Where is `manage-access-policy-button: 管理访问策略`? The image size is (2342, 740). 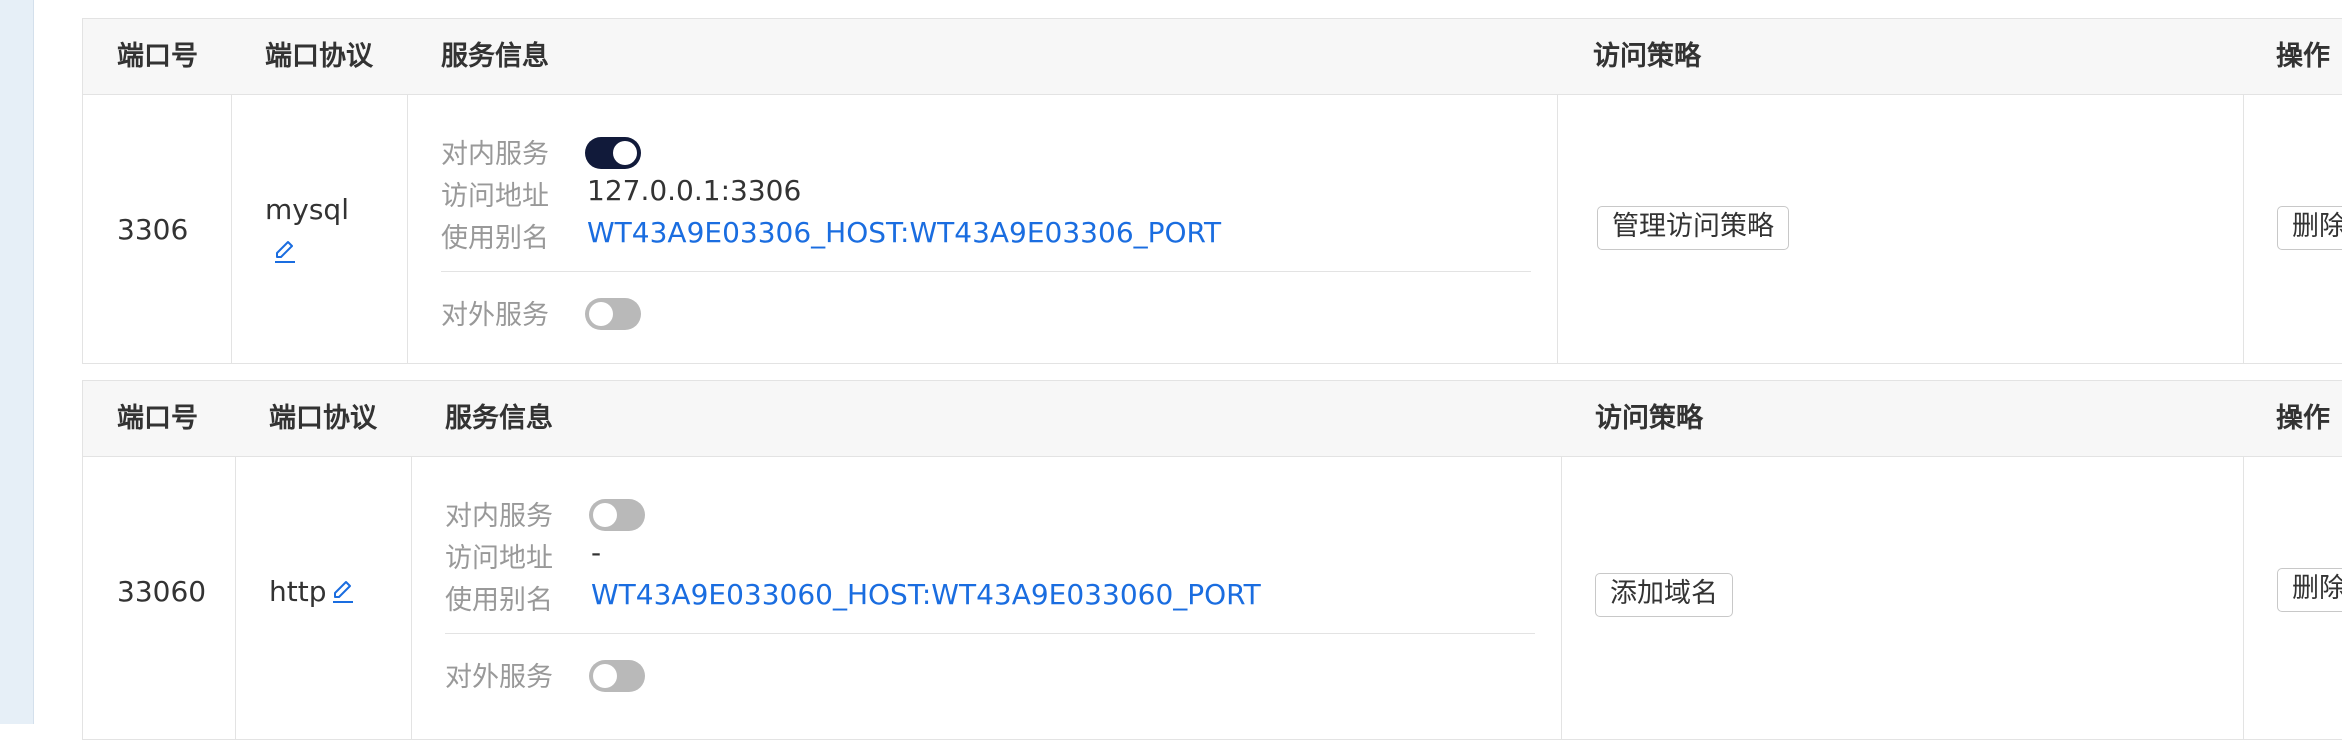
manage-access-policy-button: 管理访问策略 is located at coordinates (1693, 228).